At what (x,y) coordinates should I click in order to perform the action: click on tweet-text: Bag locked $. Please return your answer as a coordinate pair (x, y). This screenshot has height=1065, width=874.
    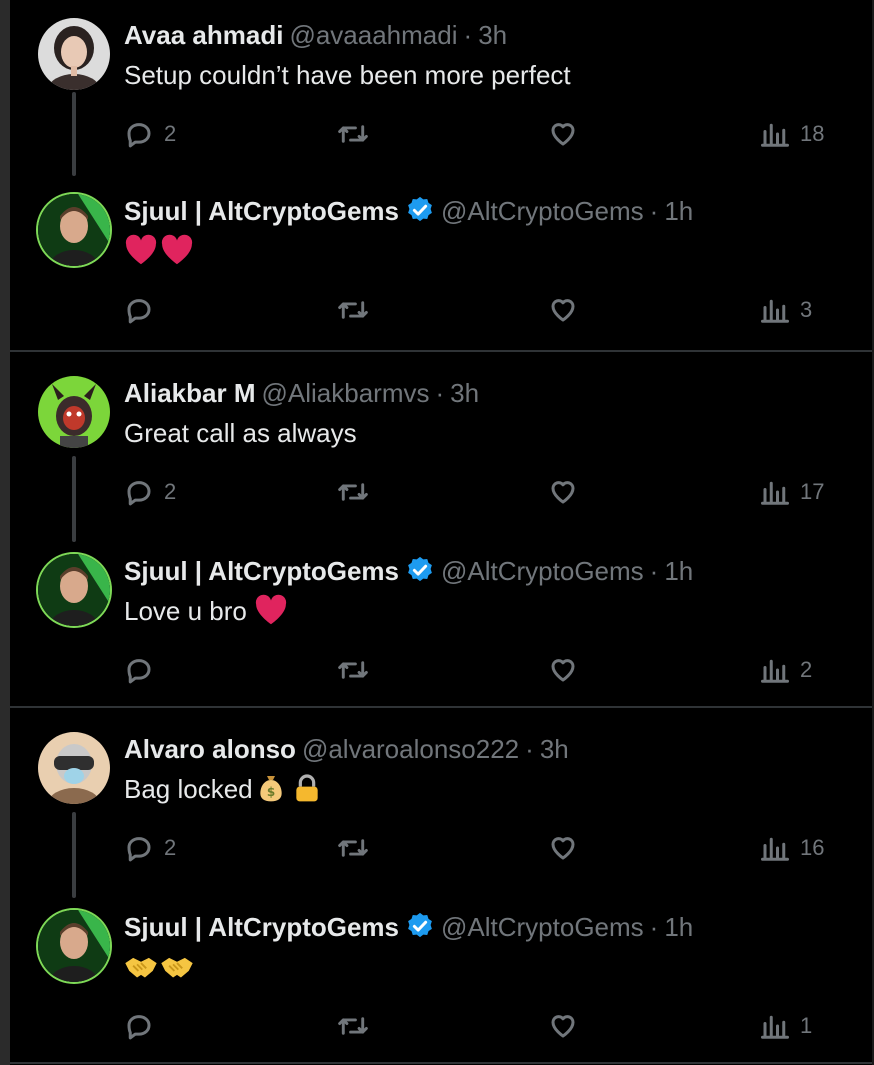
    Looking at the image, I should click on (223, 789).